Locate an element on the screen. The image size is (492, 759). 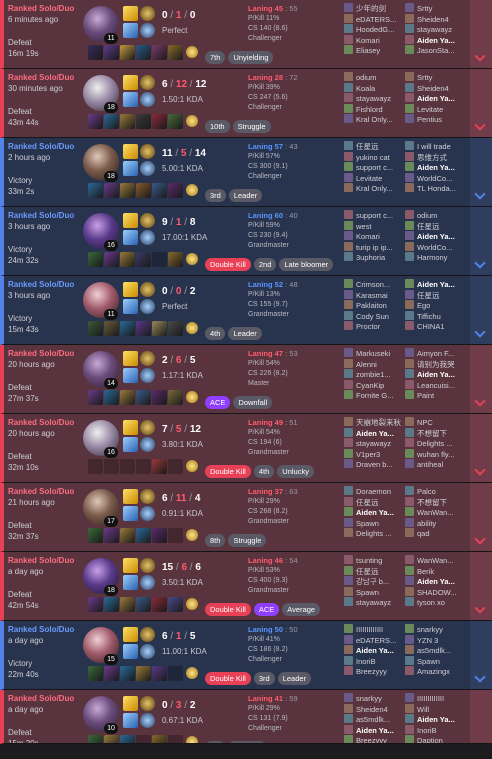
player-entry: 思维方式 is located at coordinates (434, 157).